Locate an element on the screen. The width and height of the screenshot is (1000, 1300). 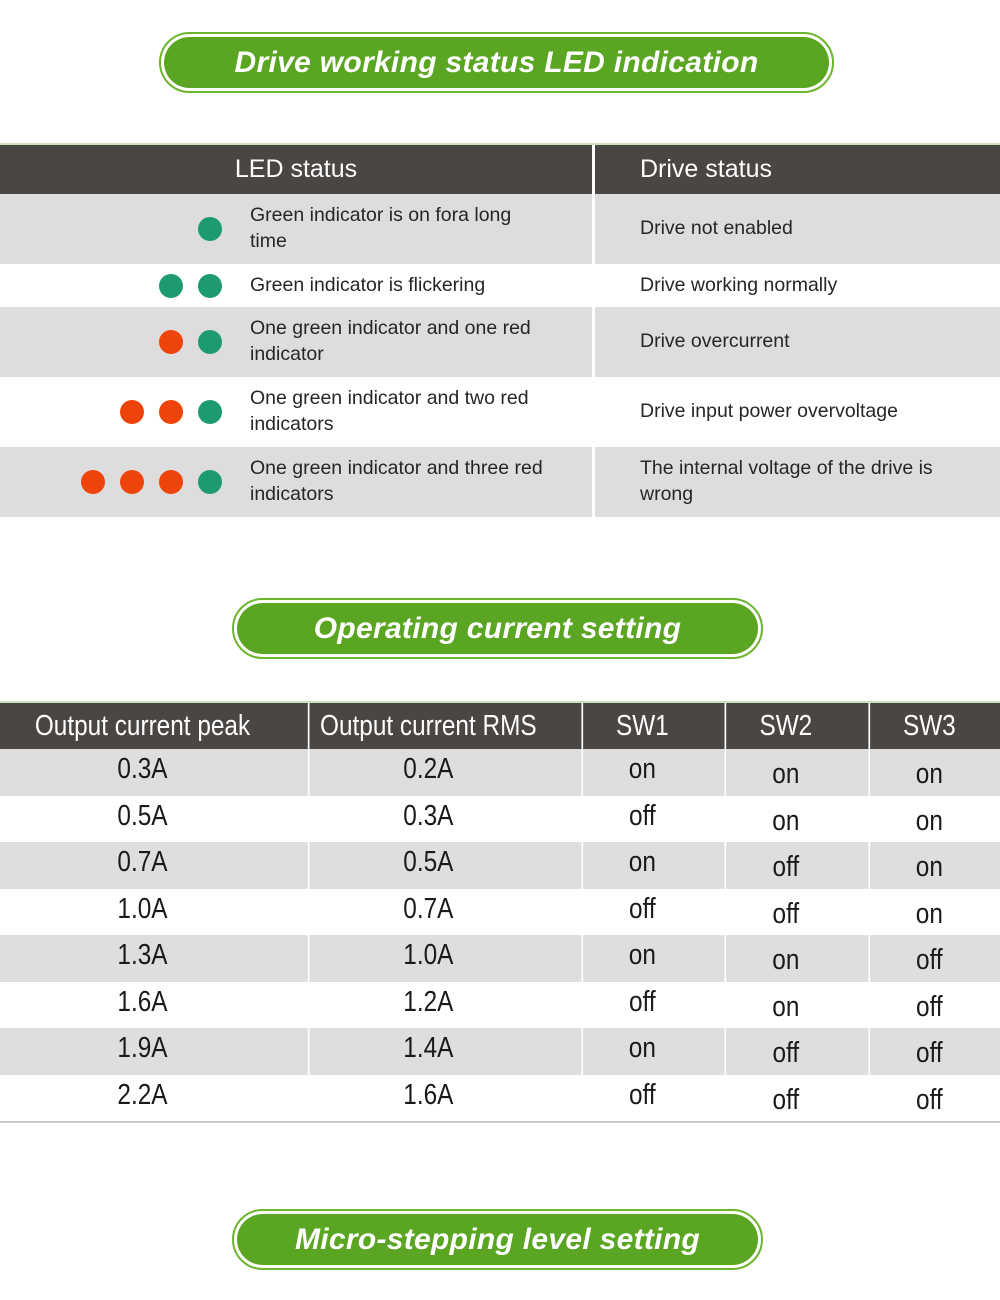
led-status-table-header-row: LED status Drive status is located at coordinates (500, 168).